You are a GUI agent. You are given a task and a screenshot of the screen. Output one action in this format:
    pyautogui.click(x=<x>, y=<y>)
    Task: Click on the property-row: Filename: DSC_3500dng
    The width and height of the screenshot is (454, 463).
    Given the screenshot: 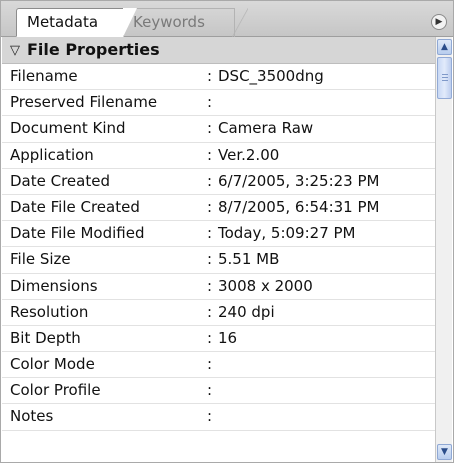 What is the action you would take?
    pyautogui.click(x=219, y=77)
    